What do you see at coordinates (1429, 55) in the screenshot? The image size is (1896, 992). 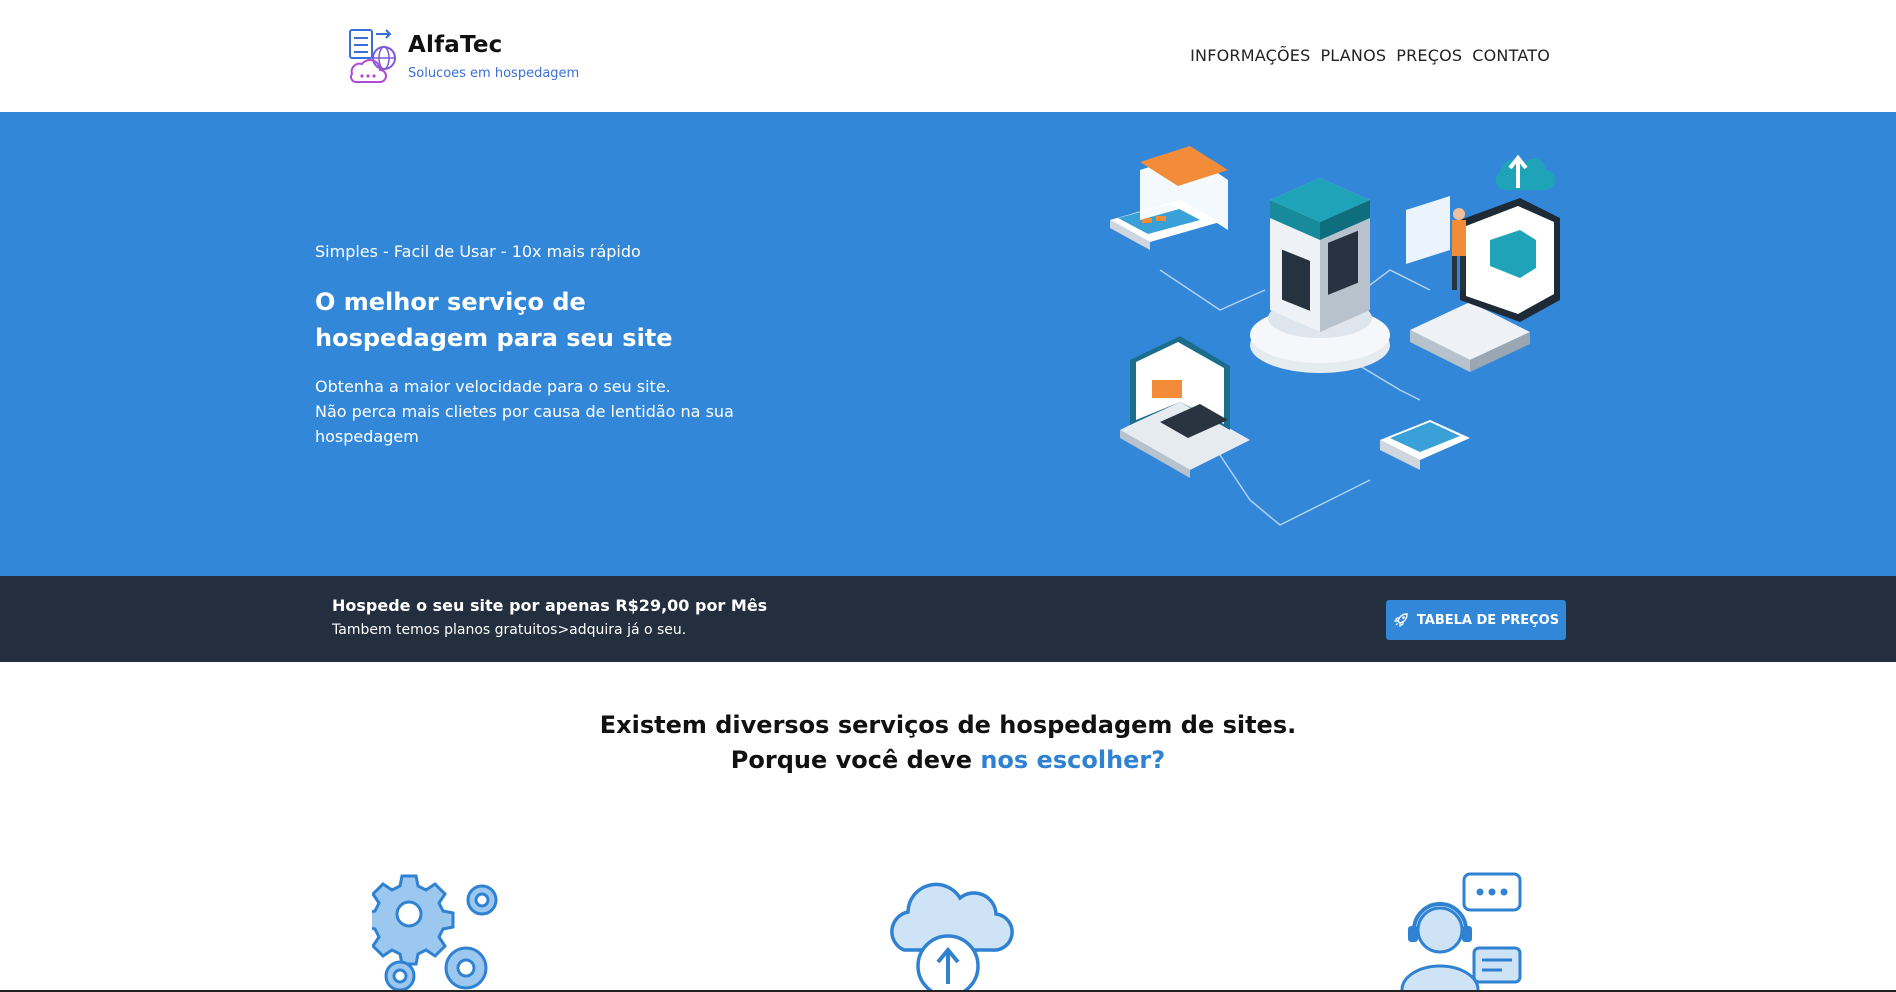 I see `nav-precos: PREÇOS` at bounding box center [1429, 55].